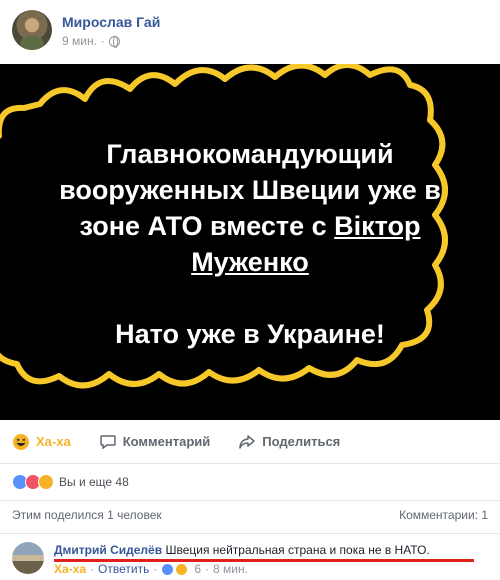 Image resolution: width=500 pixels, height=580 pixels. Describe the element at coordinates (443, 515) in the screenshot. I see `comments-count: Комментарии: 1` at that location.